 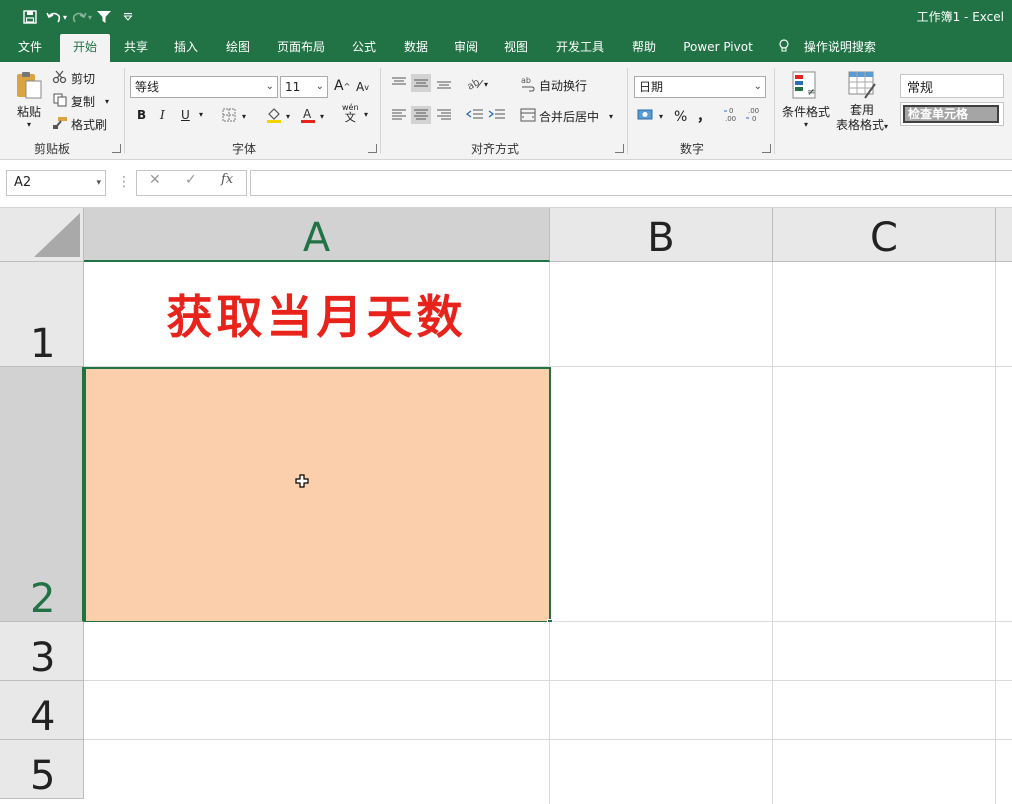 I want to click on format-as-table-dropdown-icon: ▾, so click(x=886, y=126).